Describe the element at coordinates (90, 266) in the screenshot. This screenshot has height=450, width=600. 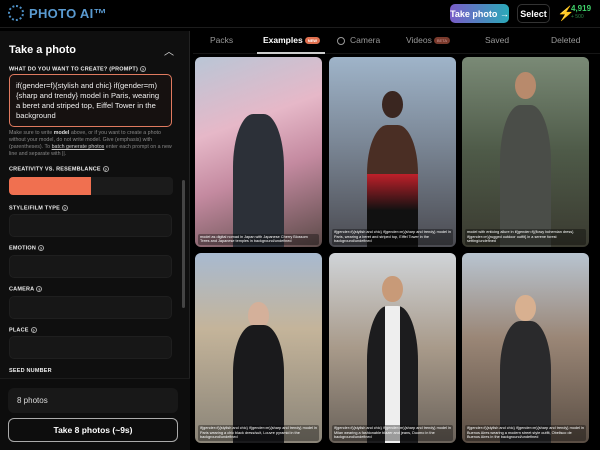
I see `emotion-select` at that location.